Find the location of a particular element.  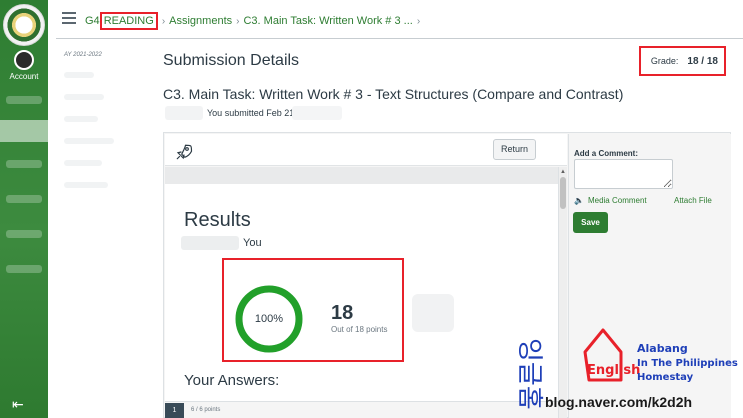

question-row is located at coordinates (361, 409).